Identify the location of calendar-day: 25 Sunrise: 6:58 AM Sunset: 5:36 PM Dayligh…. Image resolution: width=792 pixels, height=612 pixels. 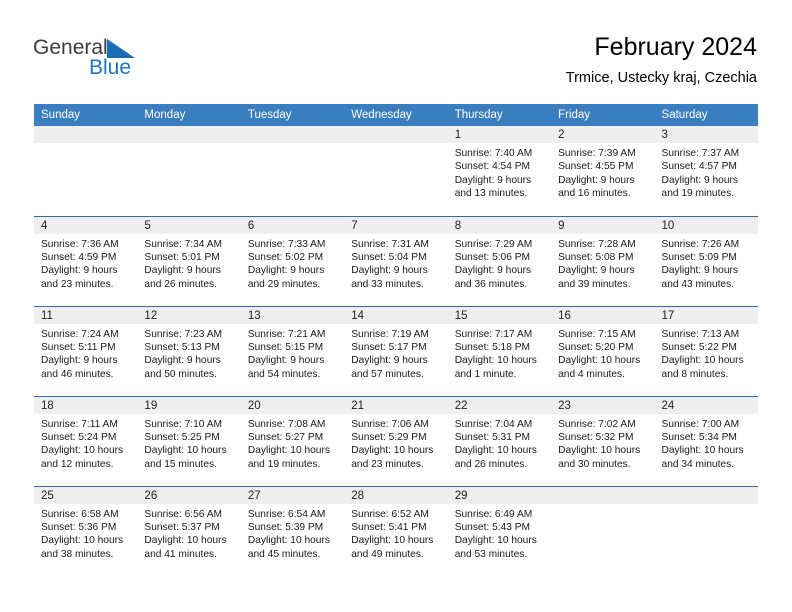
(86, 531).